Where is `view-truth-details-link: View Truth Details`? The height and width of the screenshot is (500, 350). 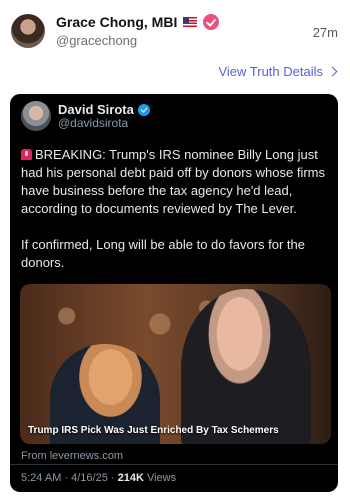 view-truth-details-link: View Truth Details is located at coordinates (278, 71).